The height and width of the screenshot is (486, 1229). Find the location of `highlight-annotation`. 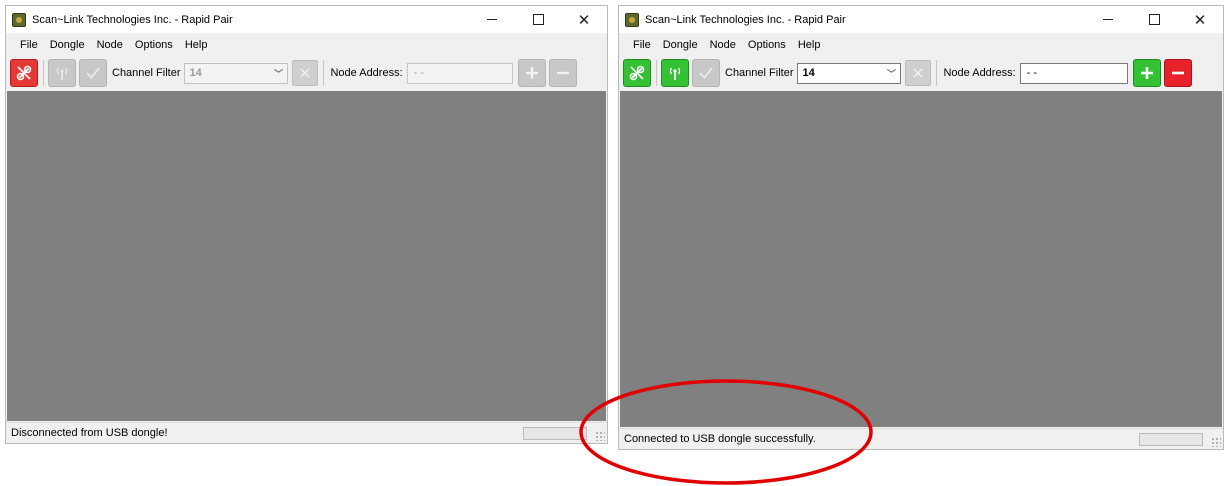

highlight-annotation is located at coordinates (726, 432).